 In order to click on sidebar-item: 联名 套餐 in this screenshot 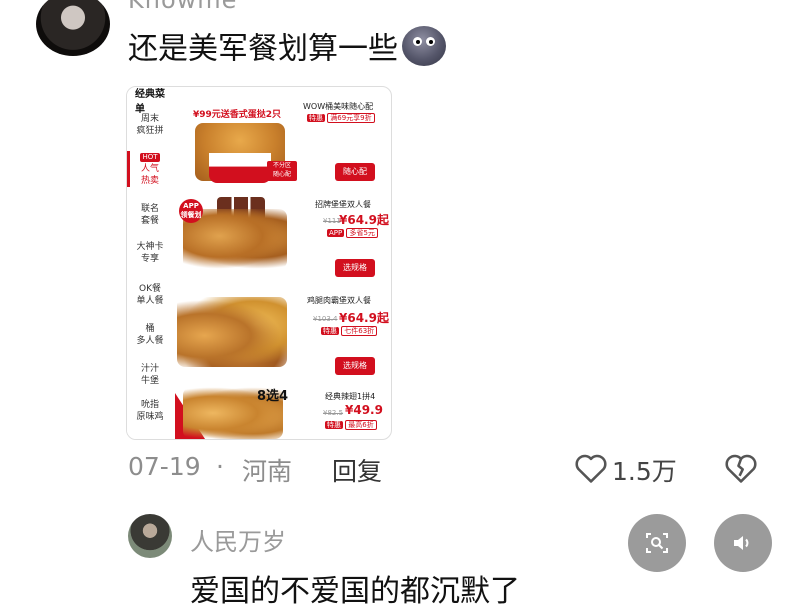, I will do `click(150, 215)`.